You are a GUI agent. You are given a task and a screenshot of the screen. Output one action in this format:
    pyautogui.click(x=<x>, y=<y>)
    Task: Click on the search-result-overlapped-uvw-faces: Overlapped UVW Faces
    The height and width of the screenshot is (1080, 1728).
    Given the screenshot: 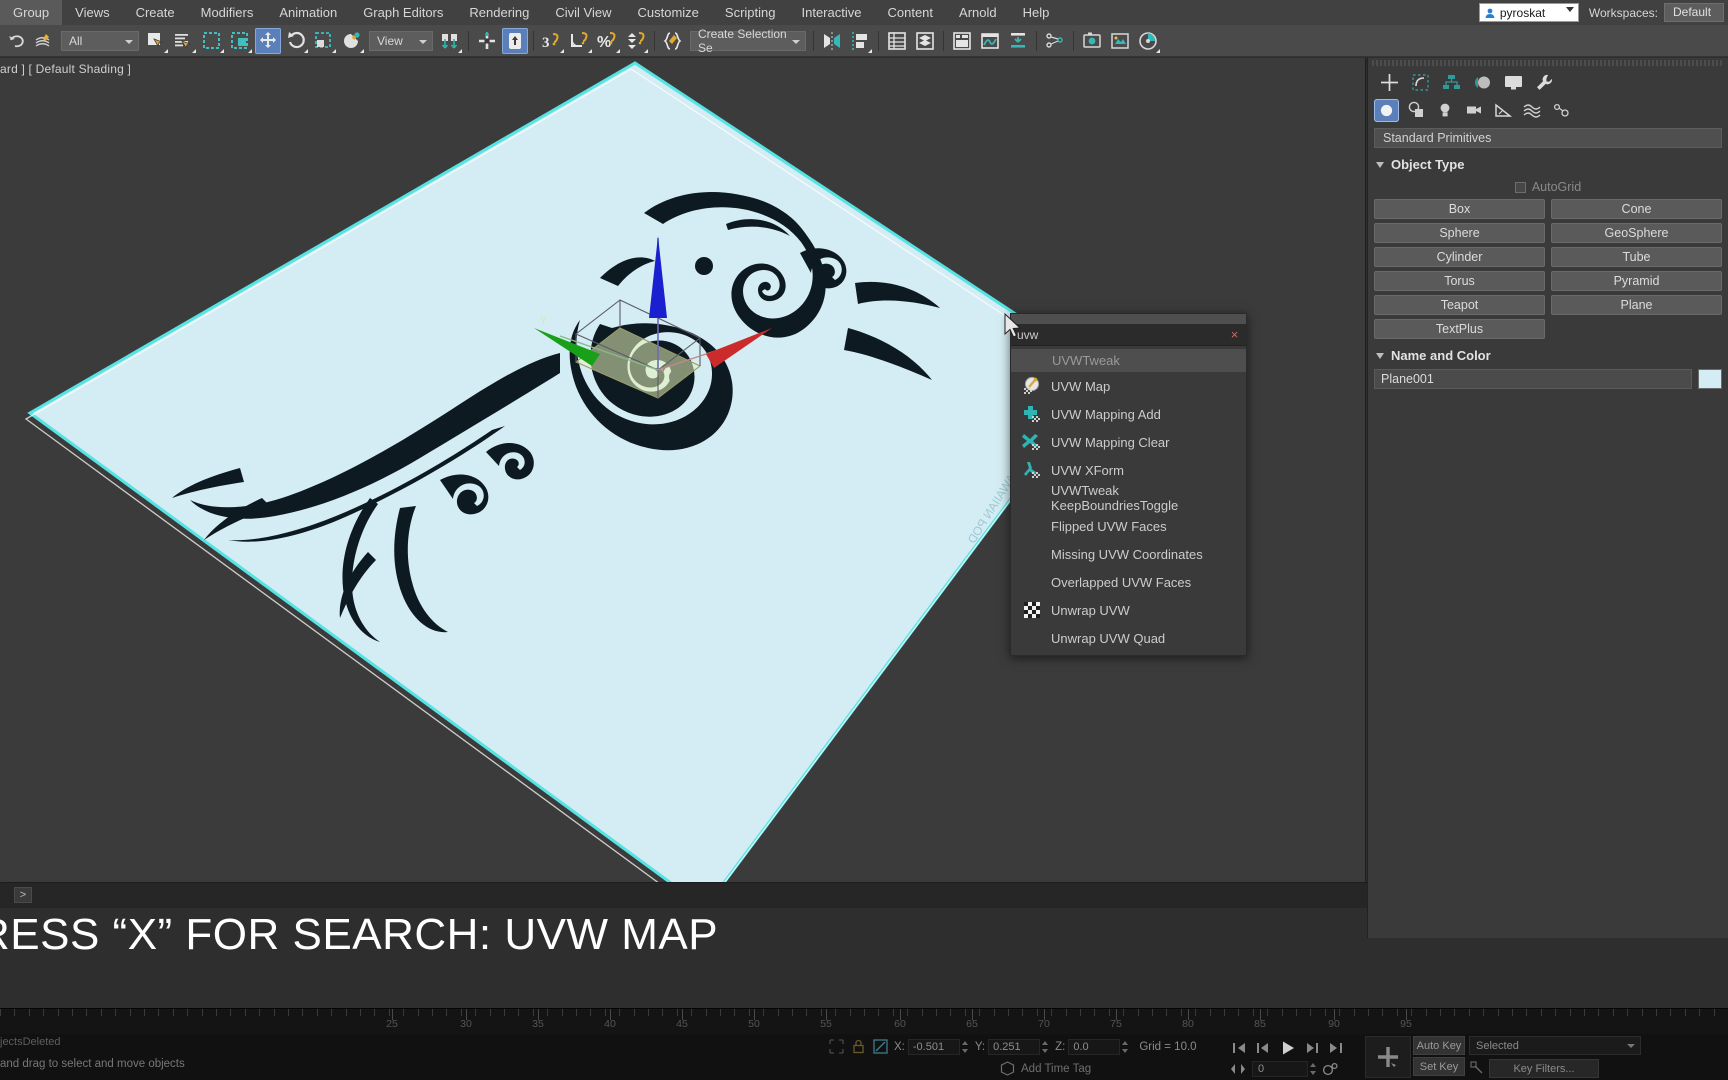 What is the action you would take?
    pyautogui.click(x=1128, y=582)
    